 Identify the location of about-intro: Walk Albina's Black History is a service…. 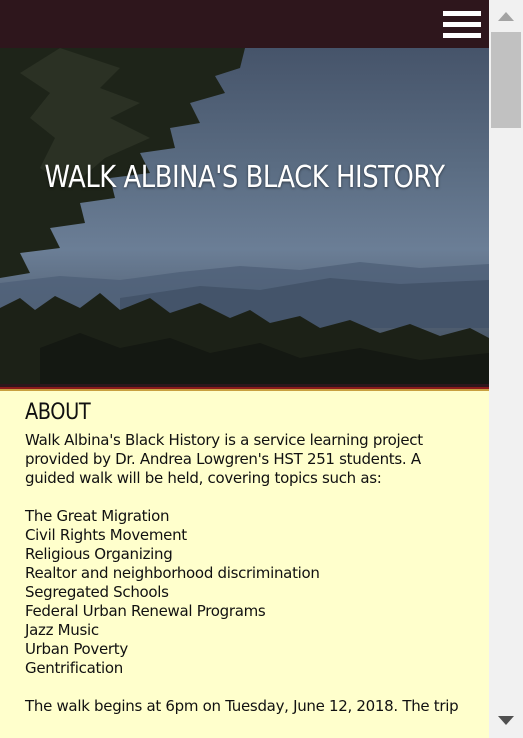
(224, 459).